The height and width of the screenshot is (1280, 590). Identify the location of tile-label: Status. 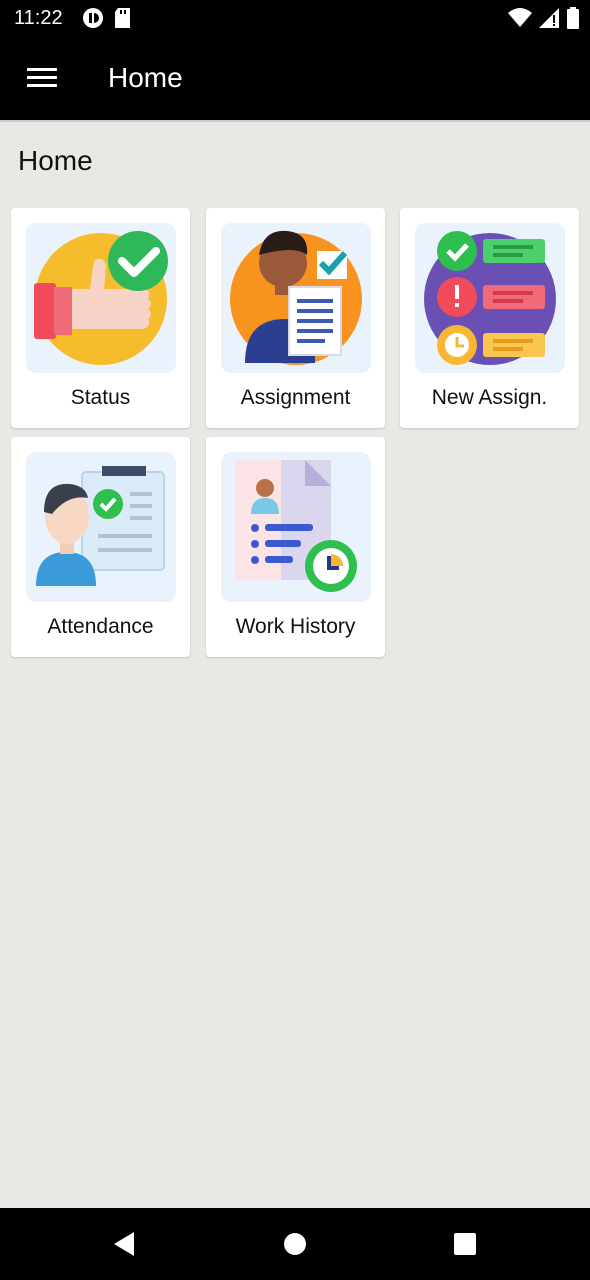
(100, 397).